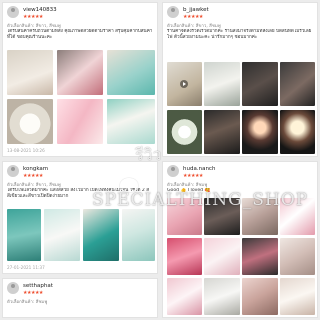 The height and width of the screenshot is (320, 320). Describe the element at coordinates (200, 200) in the screenshot. I see `shop-watermark: SPECIALTHING_SHOP` at that location.